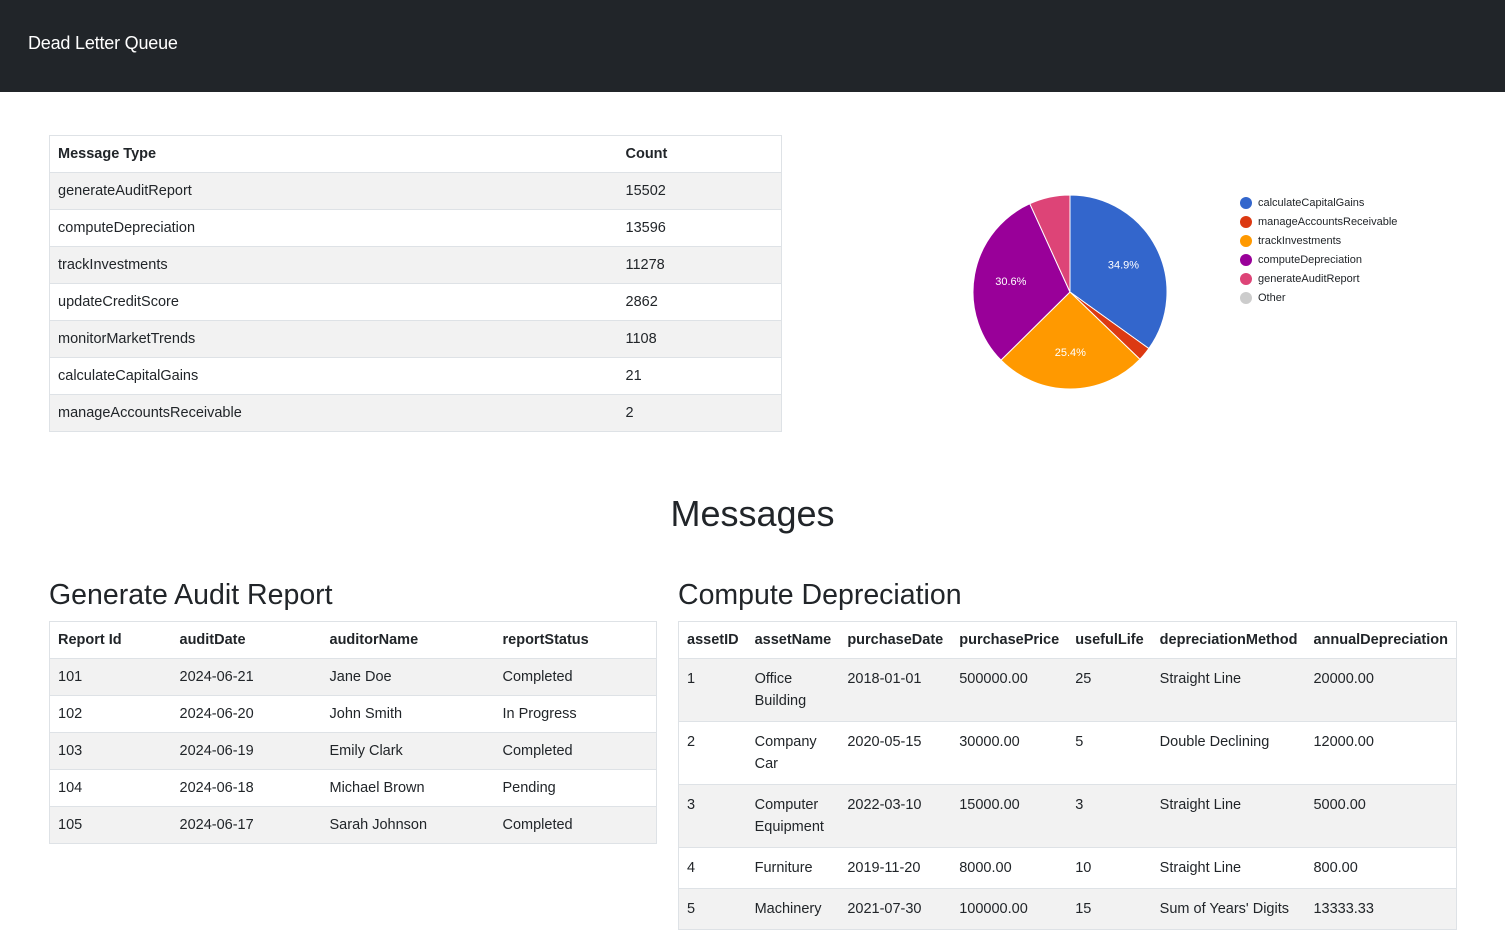 Image resolution: width=1505 pixels, height=945 pixels. What do you see at coordinates (645, 191) in the screenshot?
I see `table-cell: 15502` at bounding box center [645, 191].